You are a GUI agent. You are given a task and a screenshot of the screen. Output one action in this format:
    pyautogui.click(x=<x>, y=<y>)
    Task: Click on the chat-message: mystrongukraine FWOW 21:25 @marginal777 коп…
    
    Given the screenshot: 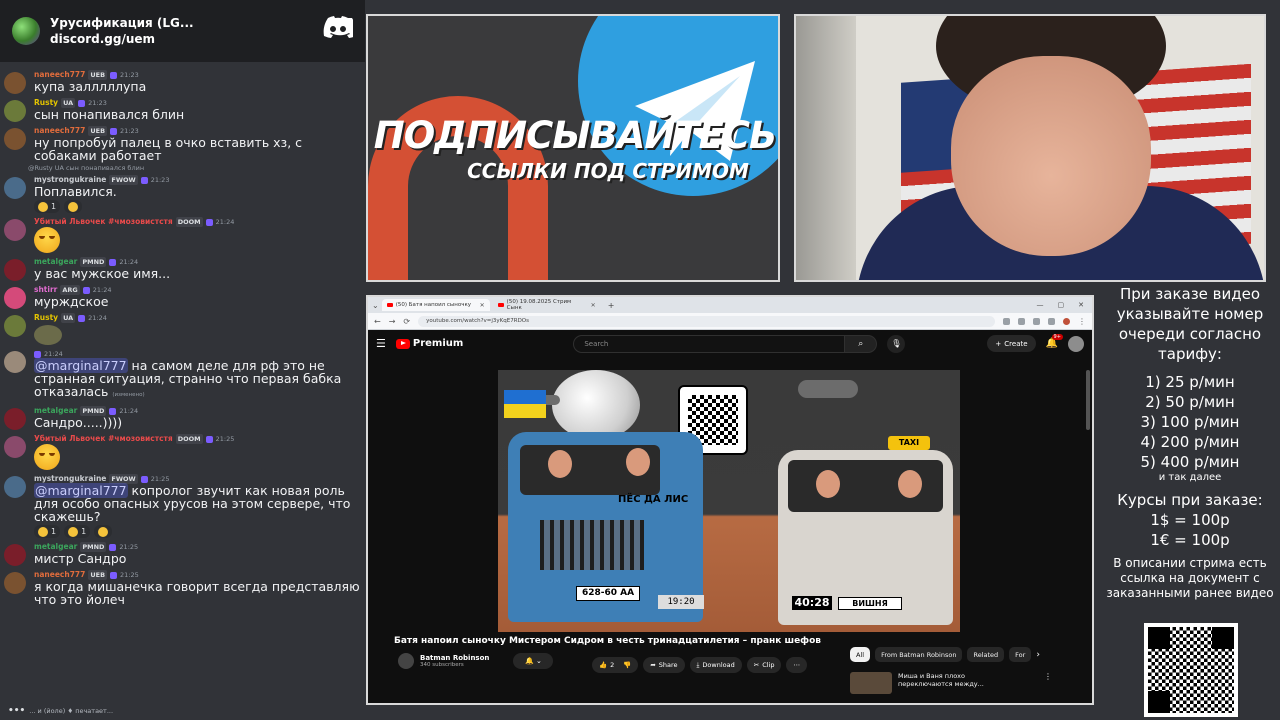 What is the action you would take?
    pyautogui.click(x=182, y=506)
    